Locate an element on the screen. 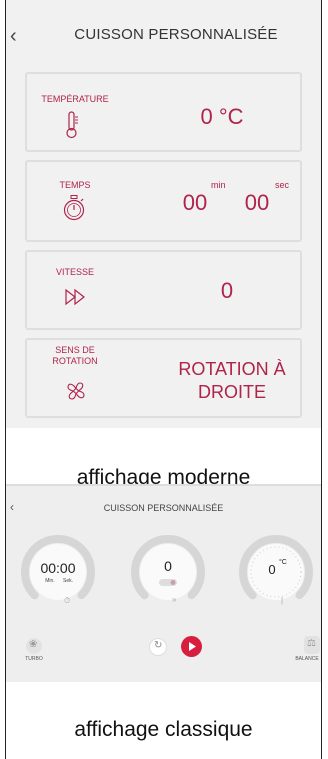  stopwatch-icon is located at coordinates (74, 210).